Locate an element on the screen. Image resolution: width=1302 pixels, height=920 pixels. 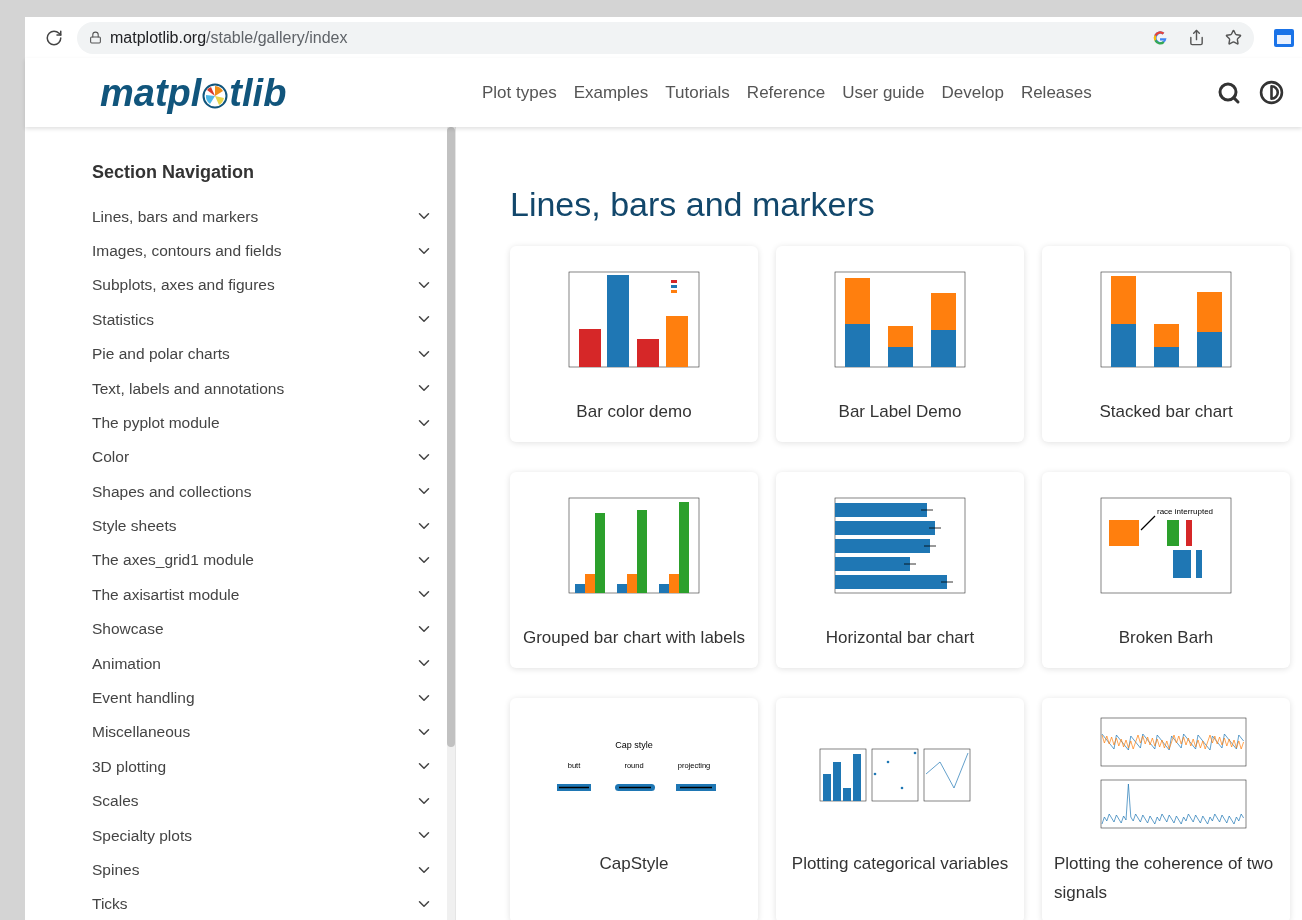
legend is located at coordinates (674, 286).